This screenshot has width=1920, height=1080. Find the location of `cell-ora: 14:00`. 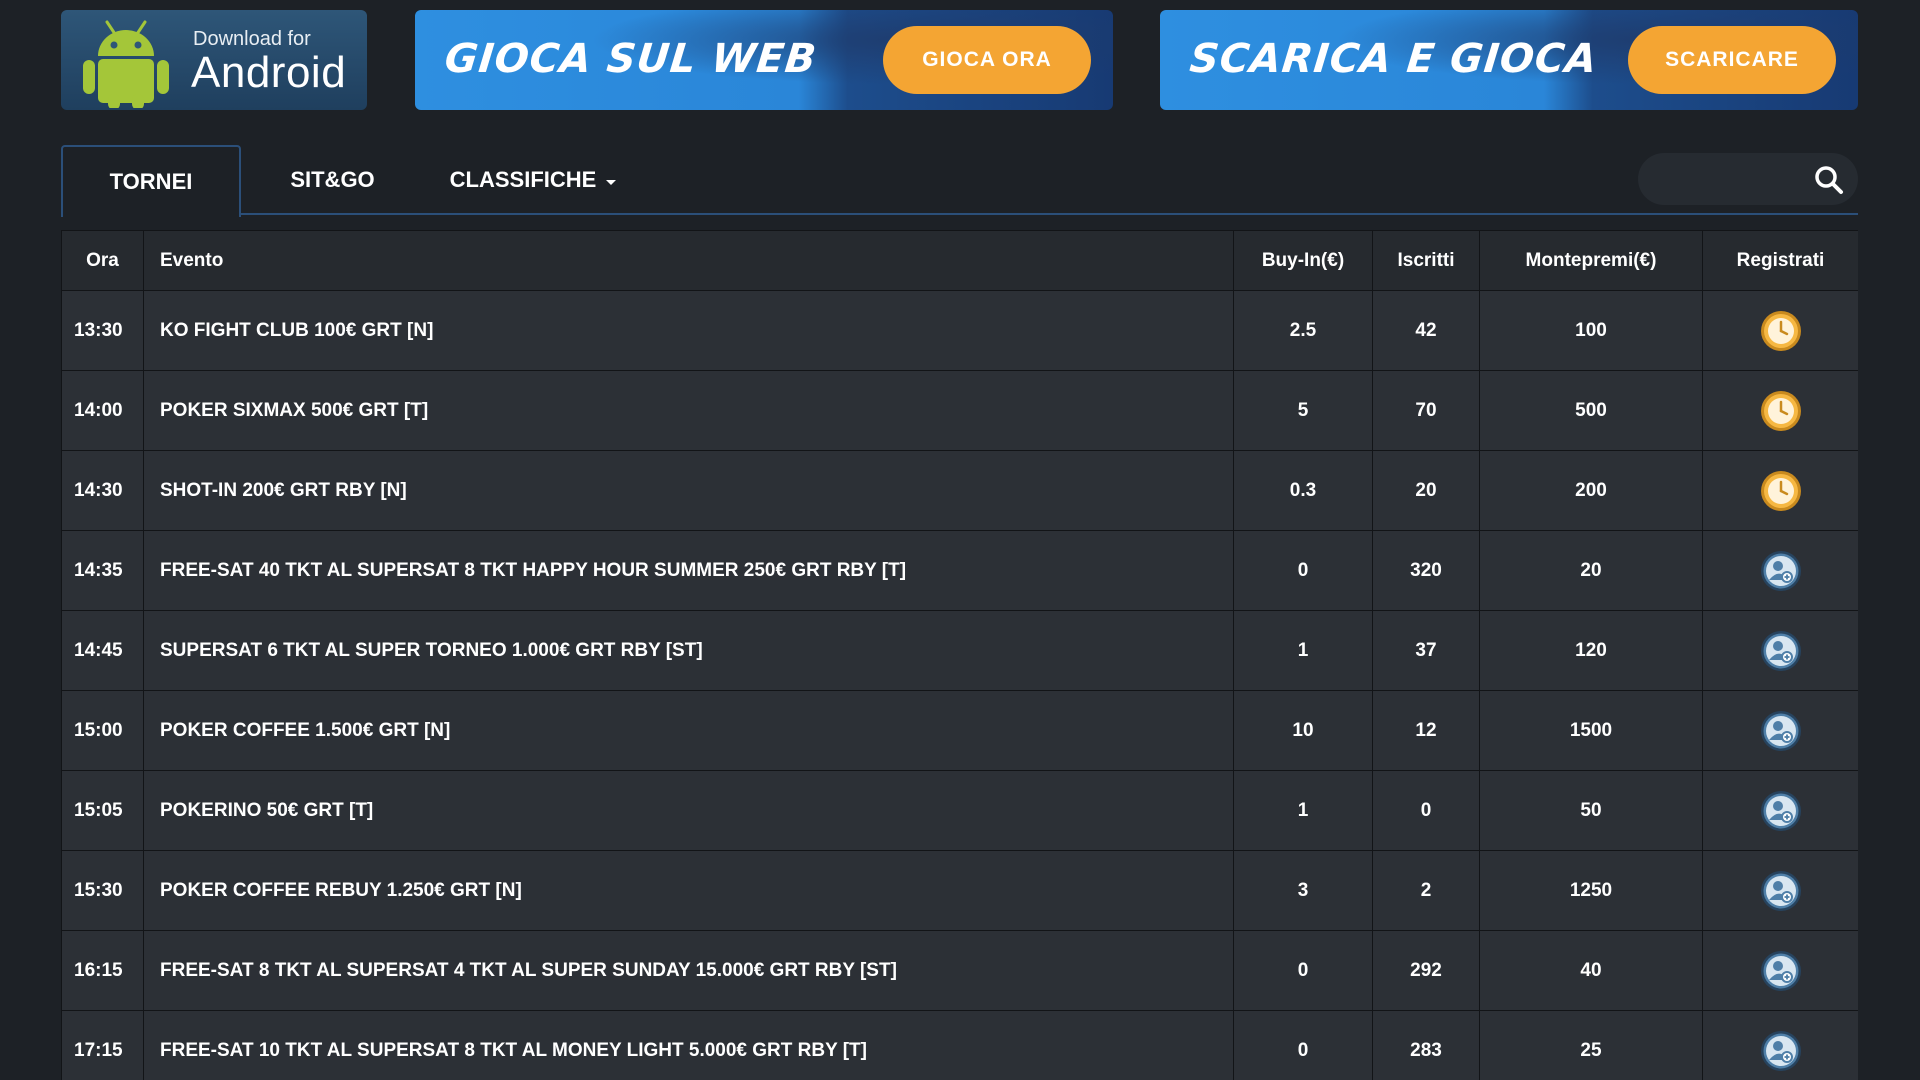

cell-ora: 14:00 is located at coordinates (102, 410).